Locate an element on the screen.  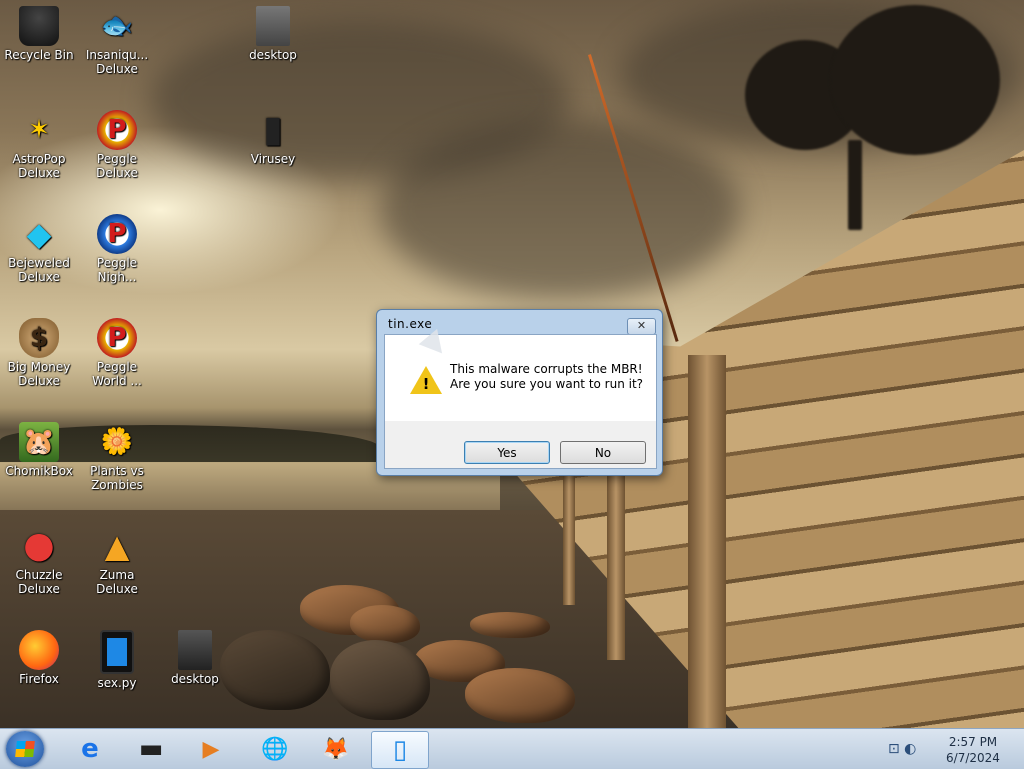
tablet-icon is located at coordinates (117, 652).